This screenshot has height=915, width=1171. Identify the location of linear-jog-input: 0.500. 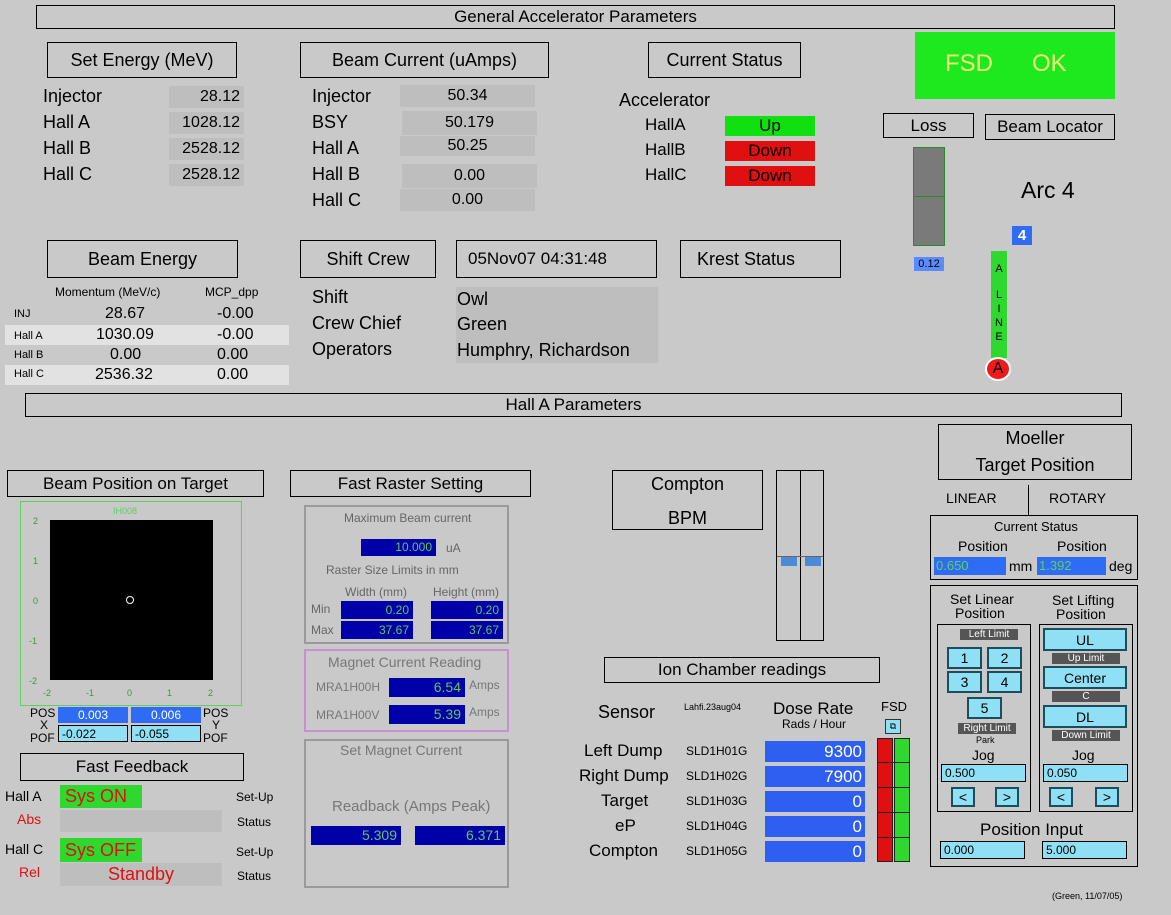
(983, 773).